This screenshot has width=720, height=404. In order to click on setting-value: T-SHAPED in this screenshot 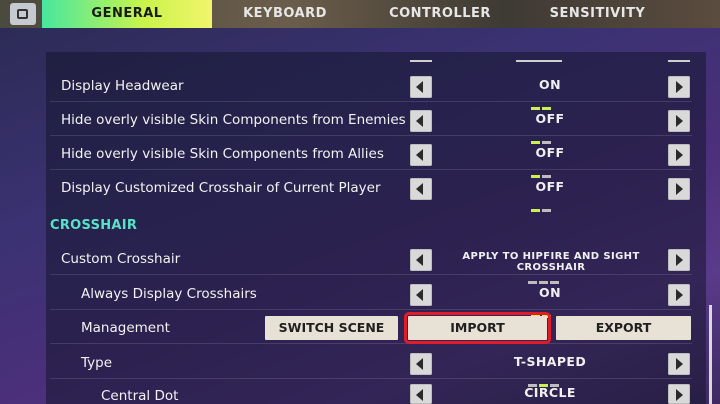, I will do `click(550, 361)`.